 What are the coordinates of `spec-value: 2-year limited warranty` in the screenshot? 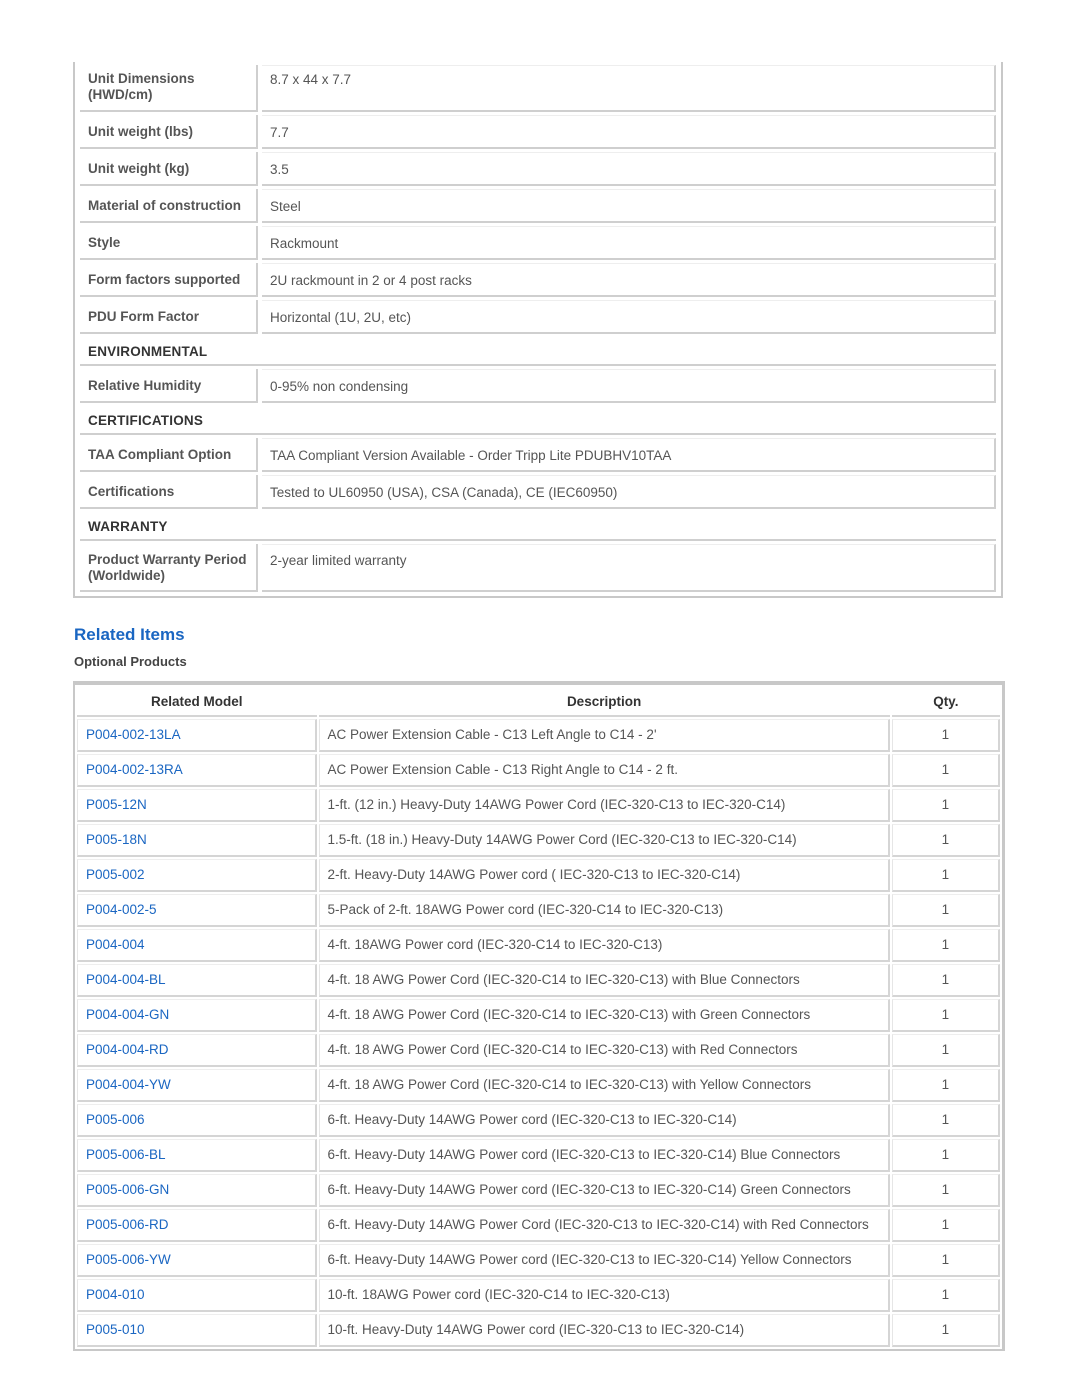 It's located at (629, 568).